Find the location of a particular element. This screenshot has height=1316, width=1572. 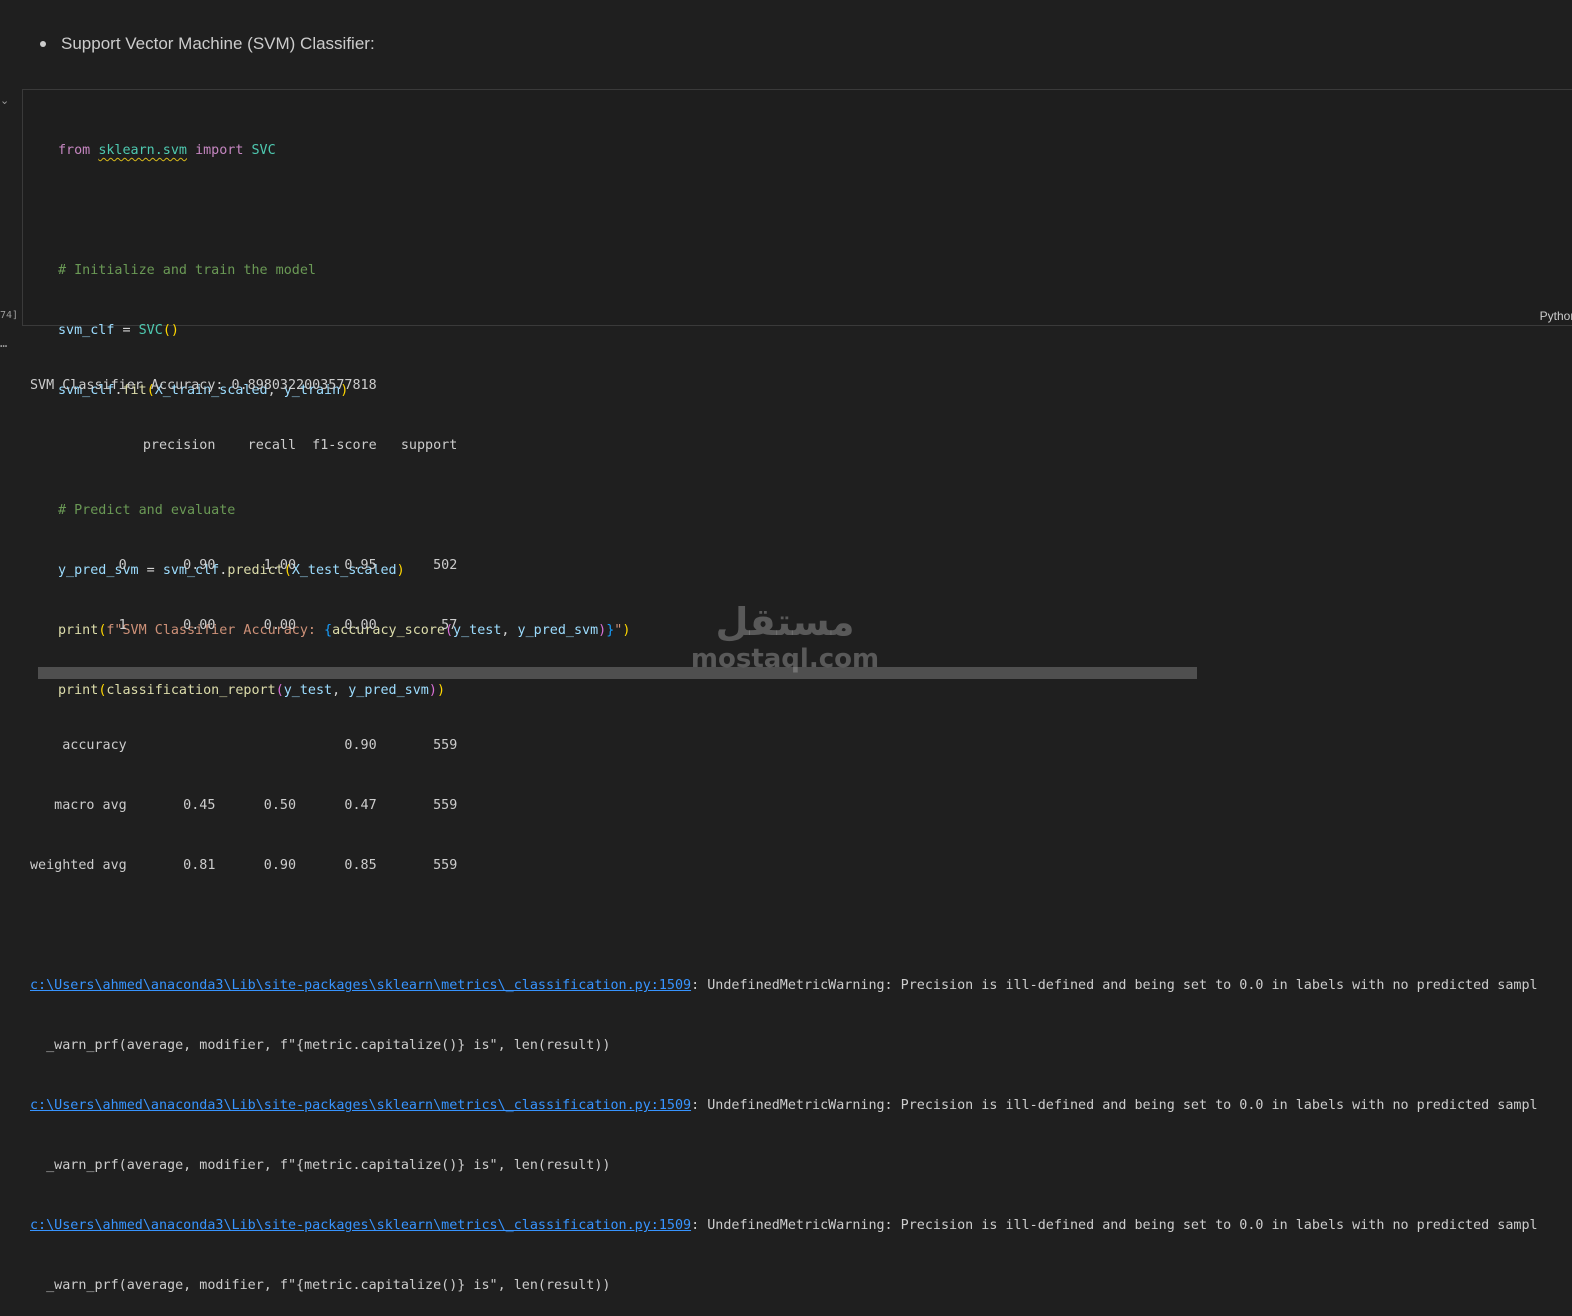

output-line: macro avg 0.45 0.50 0.47 559 is located at coordinates (244, 805).